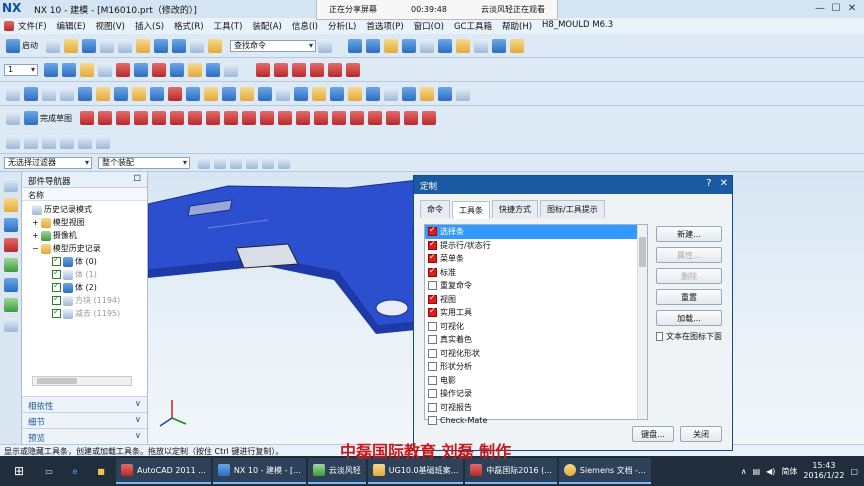 Image resolution: width=864 pixels, height=486 pixels. I want to click on fit-icon, so click(13, 118).